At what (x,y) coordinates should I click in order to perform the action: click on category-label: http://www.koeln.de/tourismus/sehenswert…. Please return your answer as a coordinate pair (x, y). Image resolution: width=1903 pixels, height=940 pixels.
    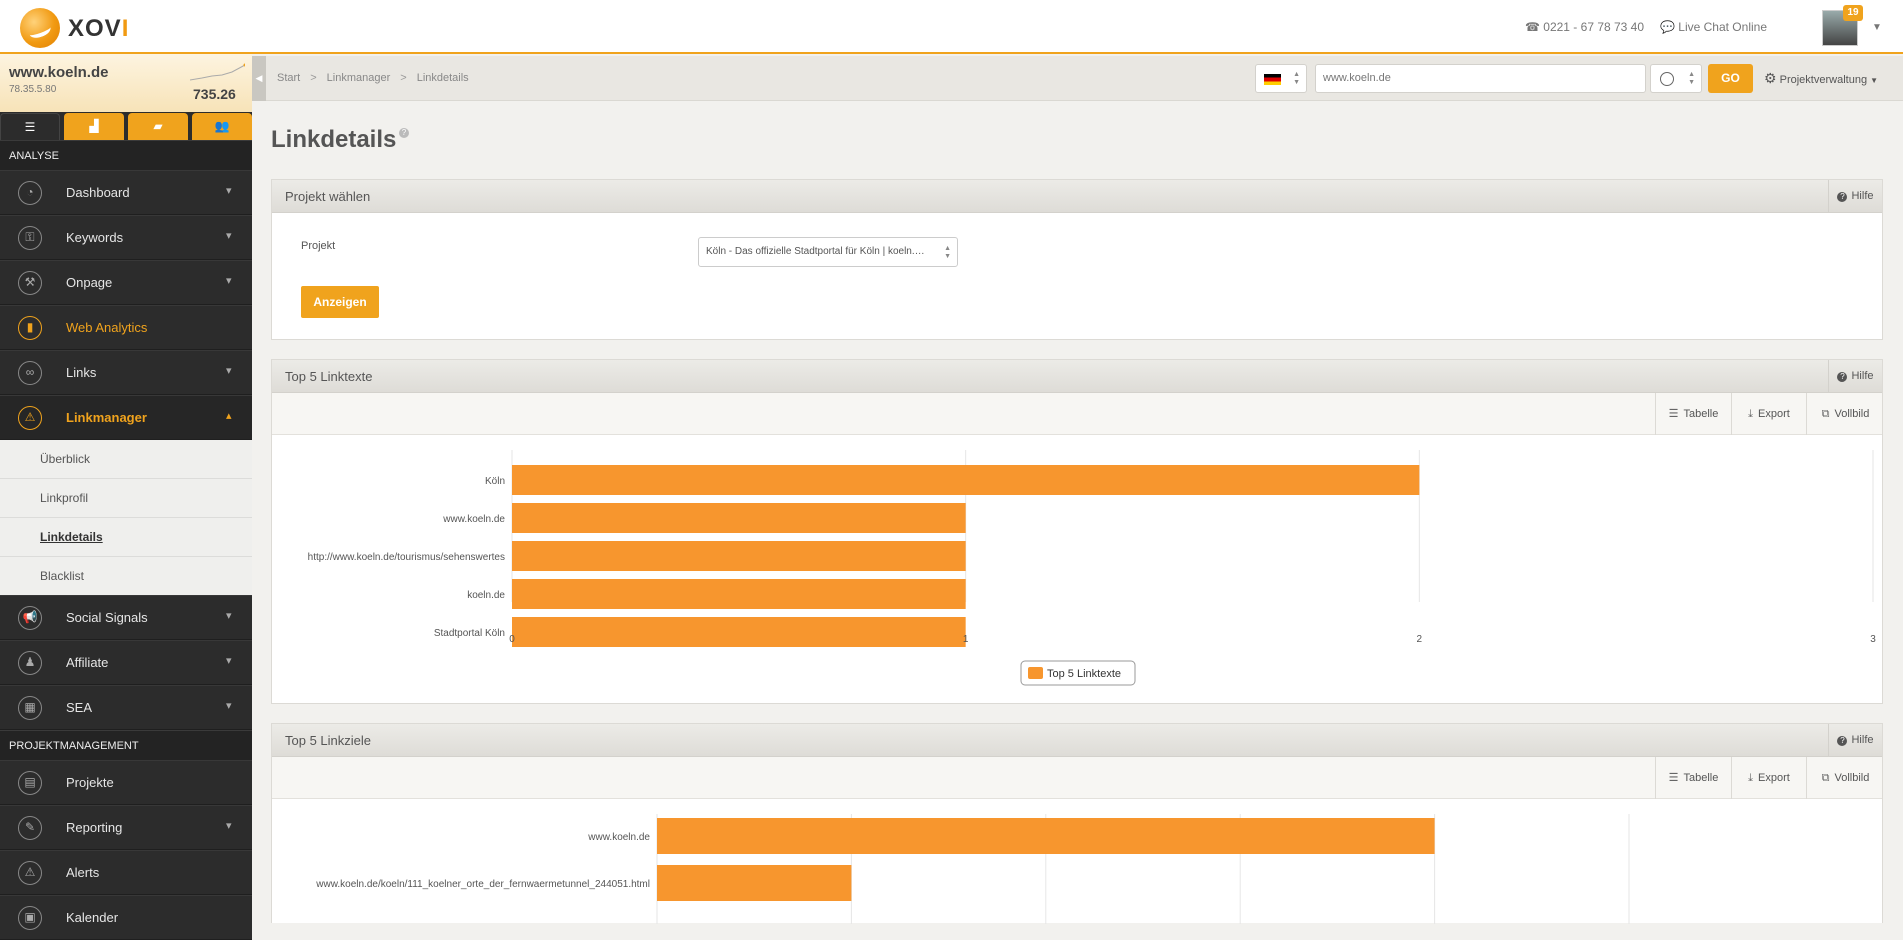
    Looking at the image, I should click on (406, 557).